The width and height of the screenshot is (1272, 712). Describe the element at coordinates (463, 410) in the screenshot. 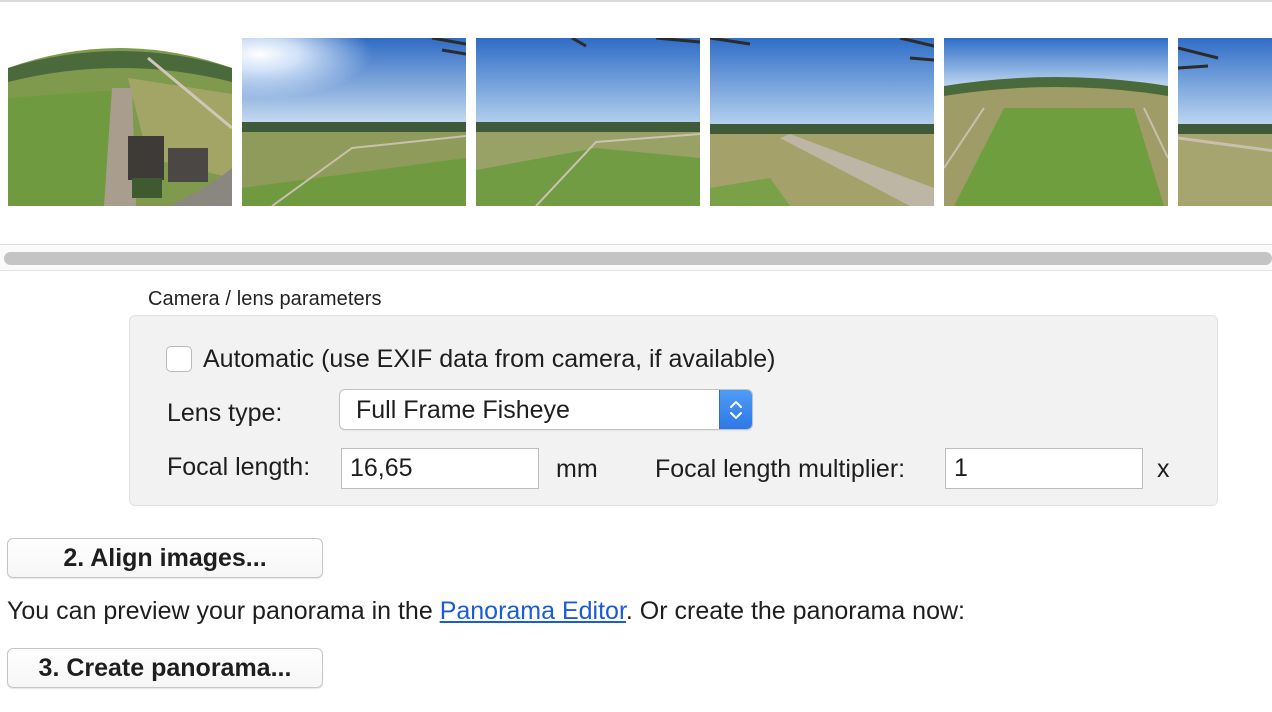

I see `lens-type-value: Full Frame Fisheye` at that location.